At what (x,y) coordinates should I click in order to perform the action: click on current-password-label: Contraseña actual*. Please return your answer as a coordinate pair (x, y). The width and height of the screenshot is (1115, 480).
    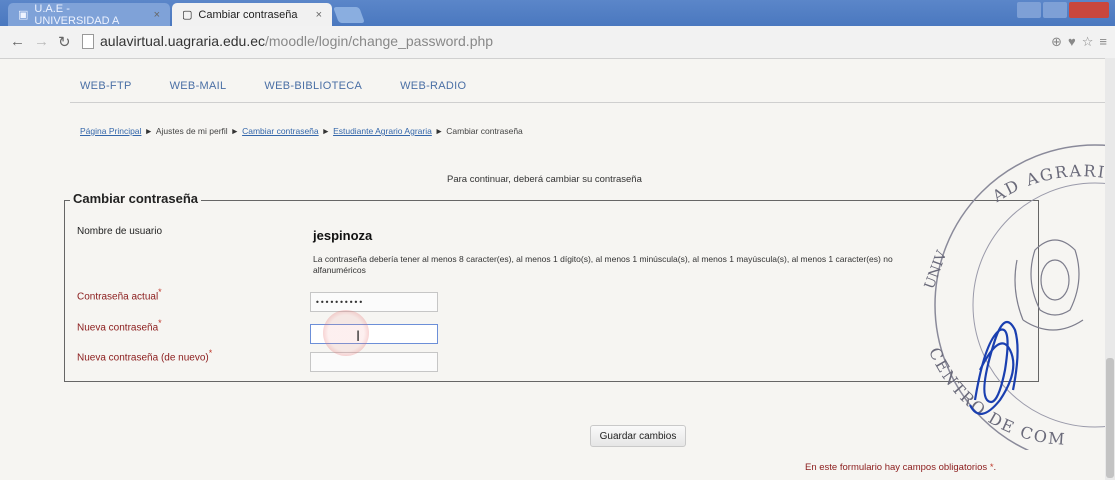
    Looking at the image, I should click on (119, 294).